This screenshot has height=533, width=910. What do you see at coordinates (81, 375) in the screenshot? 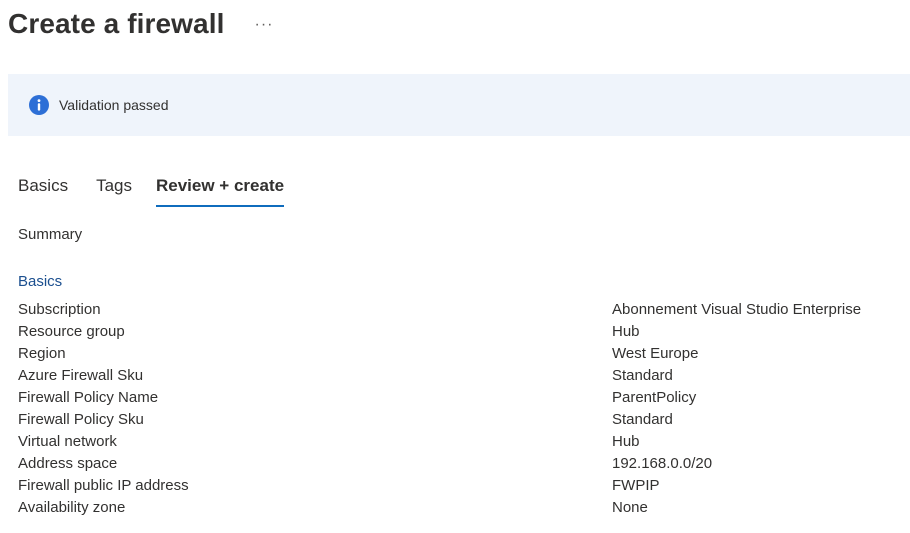
I see `row-label-firewall-sku: Azure Firewall Sku` at bounding box center [81, 375].